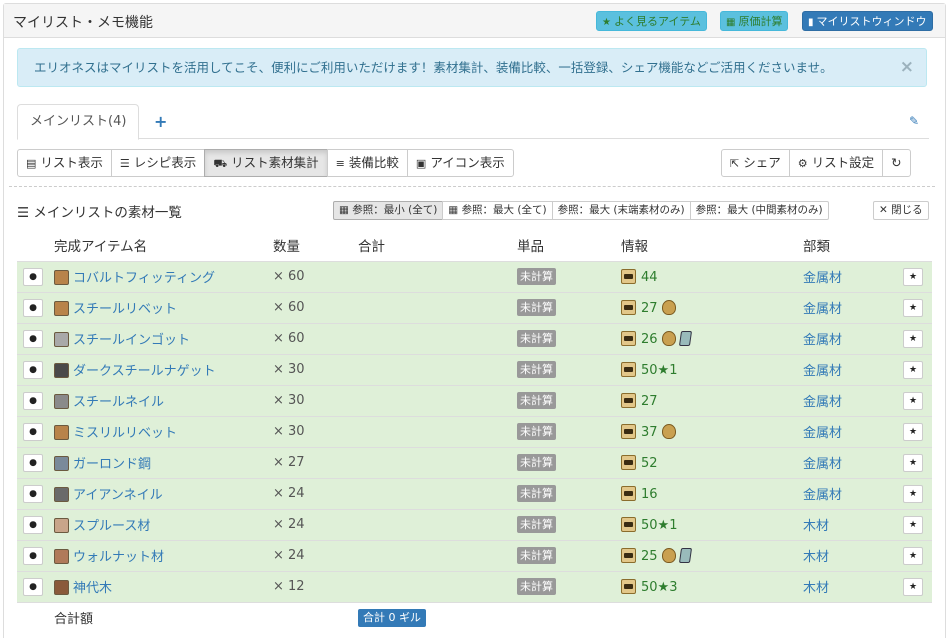 Image resolution: width=949 pixels, height=638 pixels. I want to click on page-title: マイリスト・メモ機能, so click(83, 23).